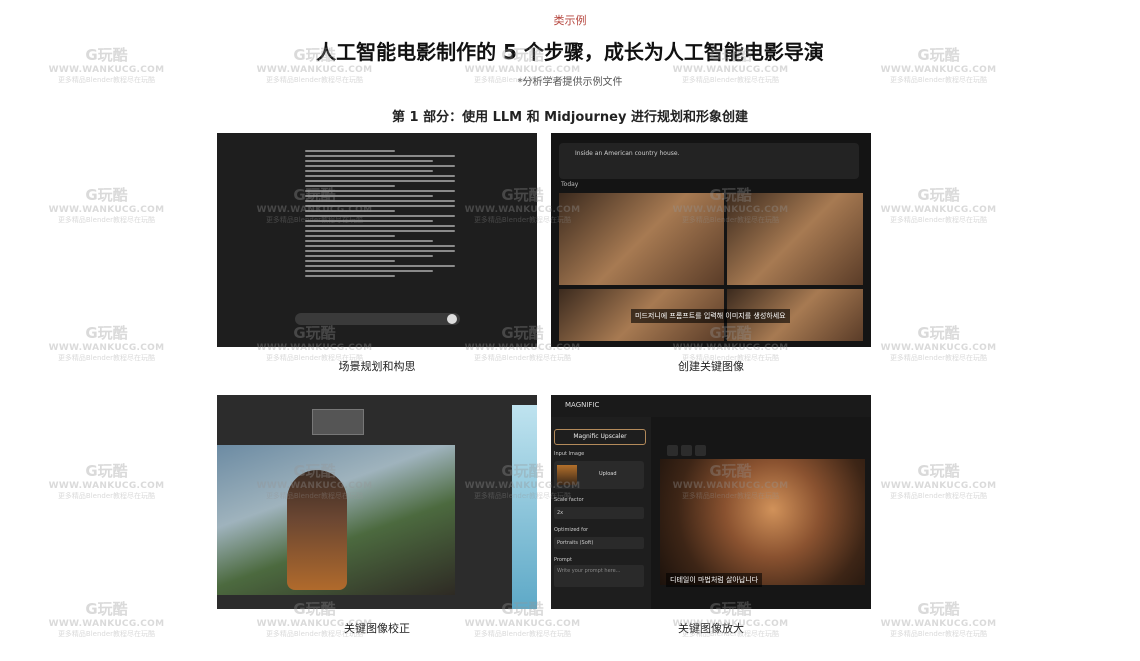 Image resolution: width=1140 pixels, height=661 pixels. I want to click on upload-label: Upload, so click(608, 474).